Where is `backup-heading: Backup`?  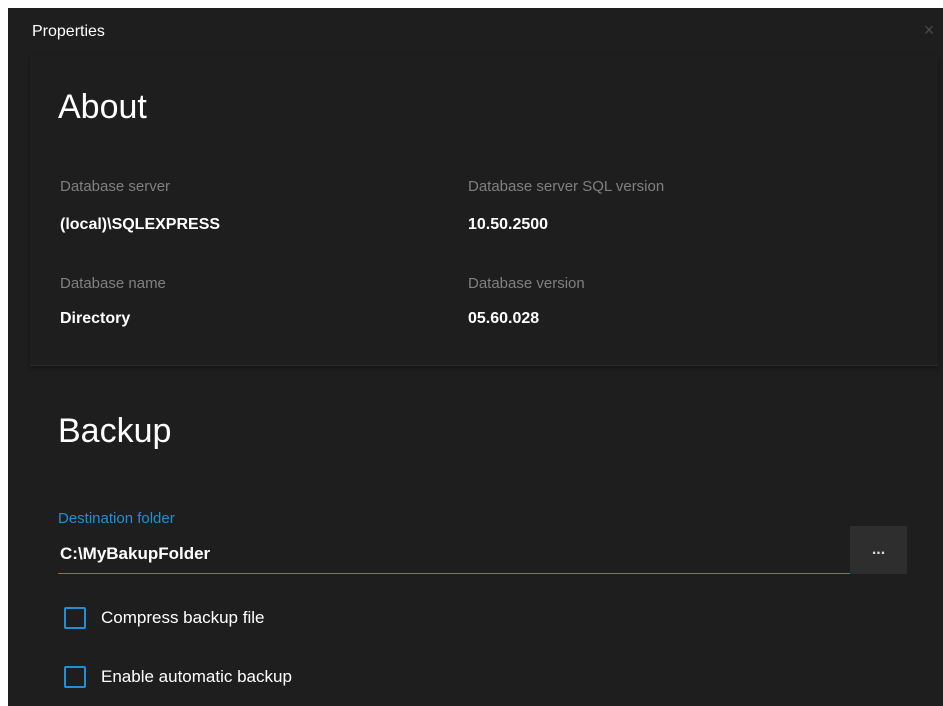 backup-heading: Backup is located at coordinates (115, 431).